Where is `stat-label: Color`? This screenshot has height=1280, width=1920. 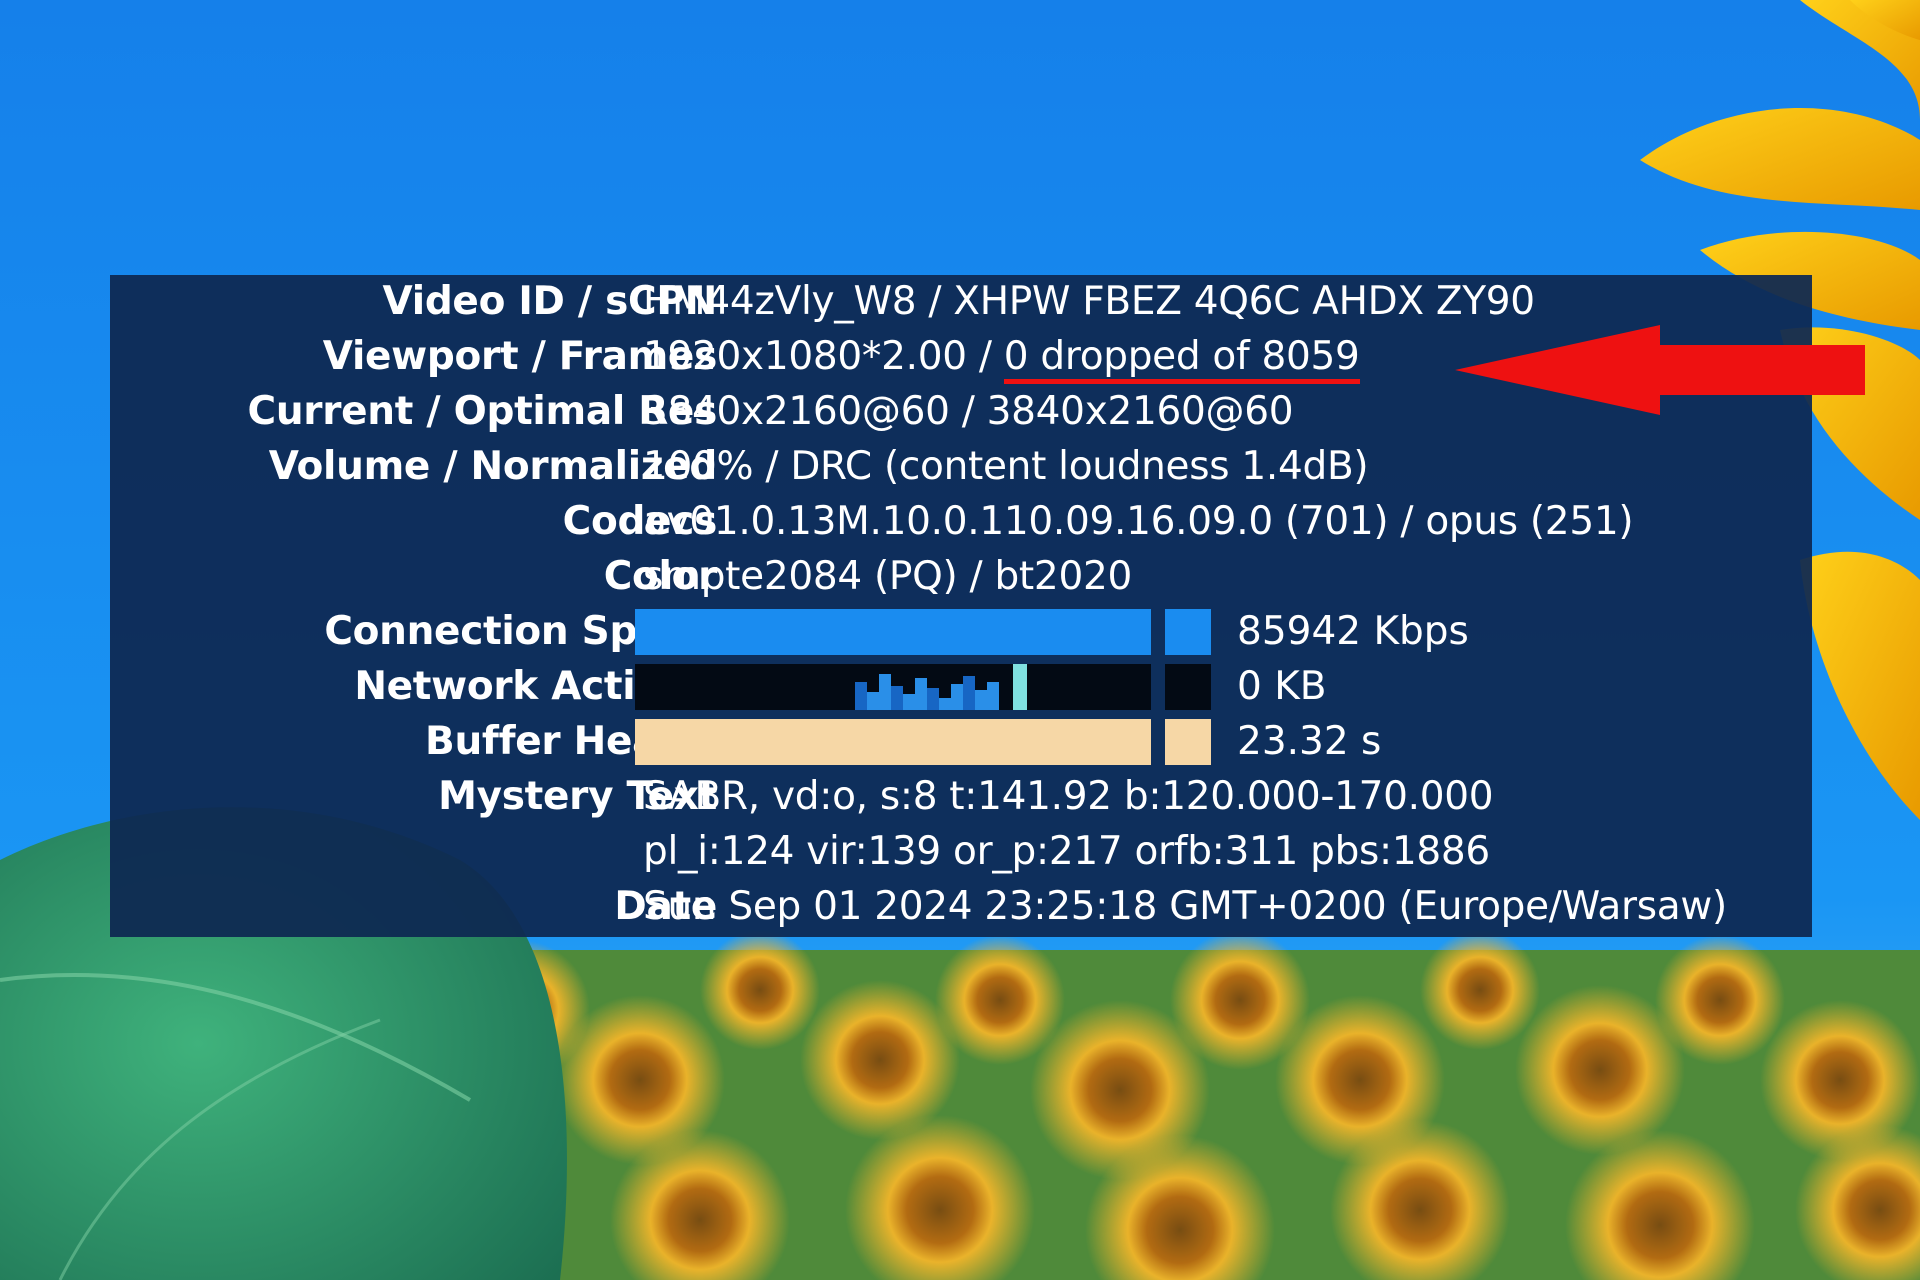
stat-label: Color is located at coordinates (660, 576).